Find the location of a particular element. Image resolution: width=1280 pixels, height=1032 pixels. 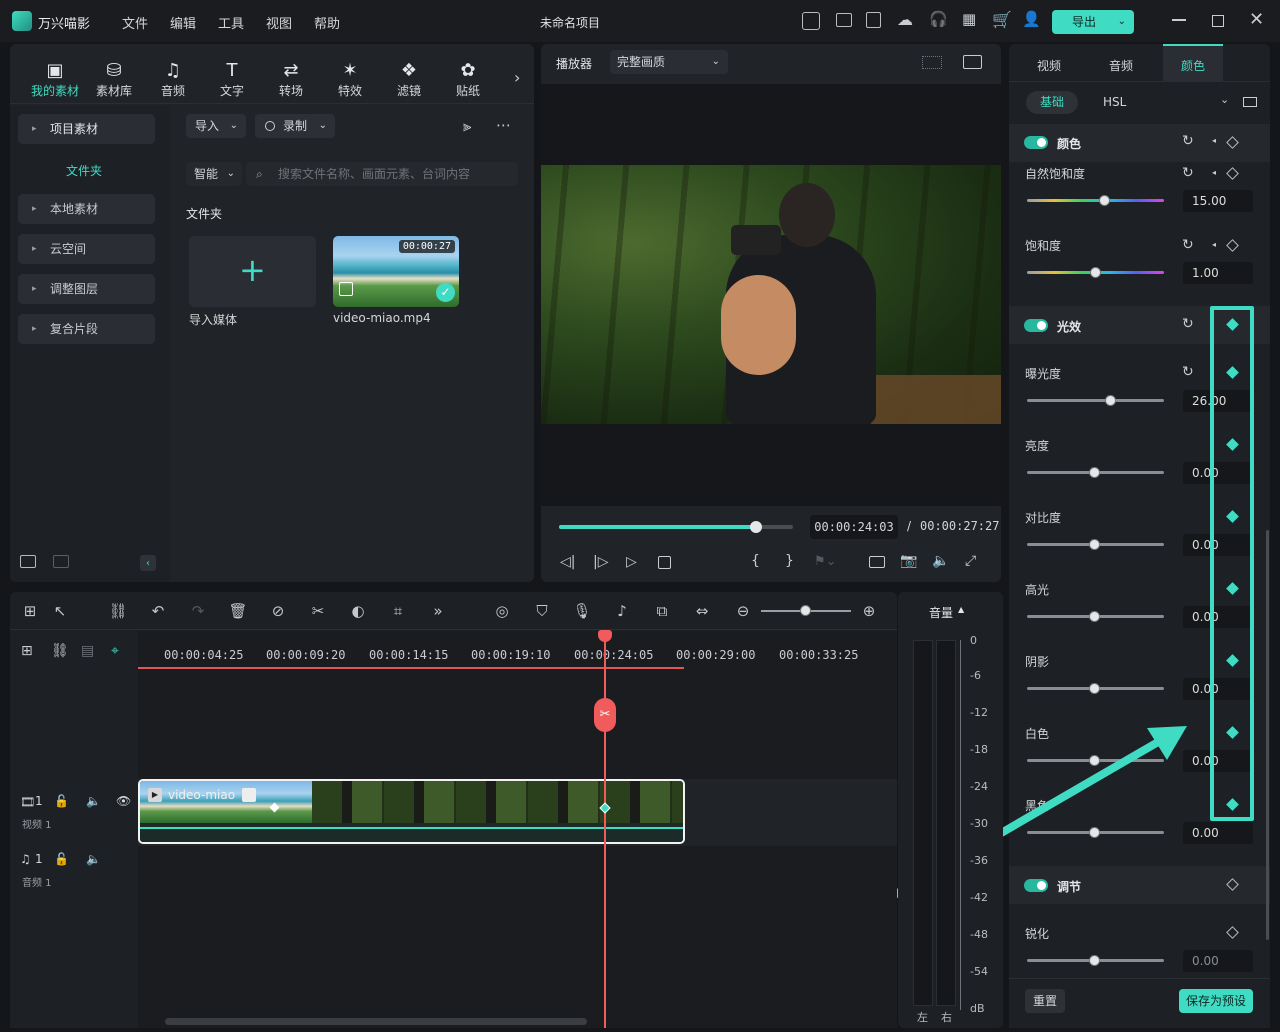

shadow-thumb is located at coordinates (1094, 688).